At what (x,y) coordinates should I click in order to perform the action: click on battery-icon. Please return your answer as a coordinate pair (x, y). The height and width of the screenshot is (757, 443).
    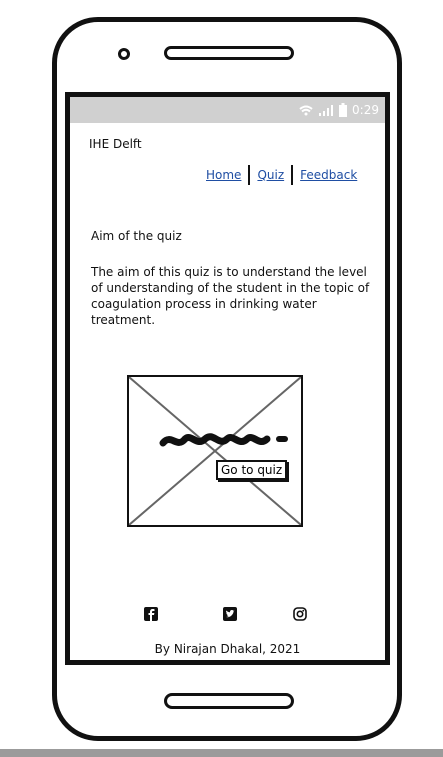
    Looking at the image, I should click on (343, 110).